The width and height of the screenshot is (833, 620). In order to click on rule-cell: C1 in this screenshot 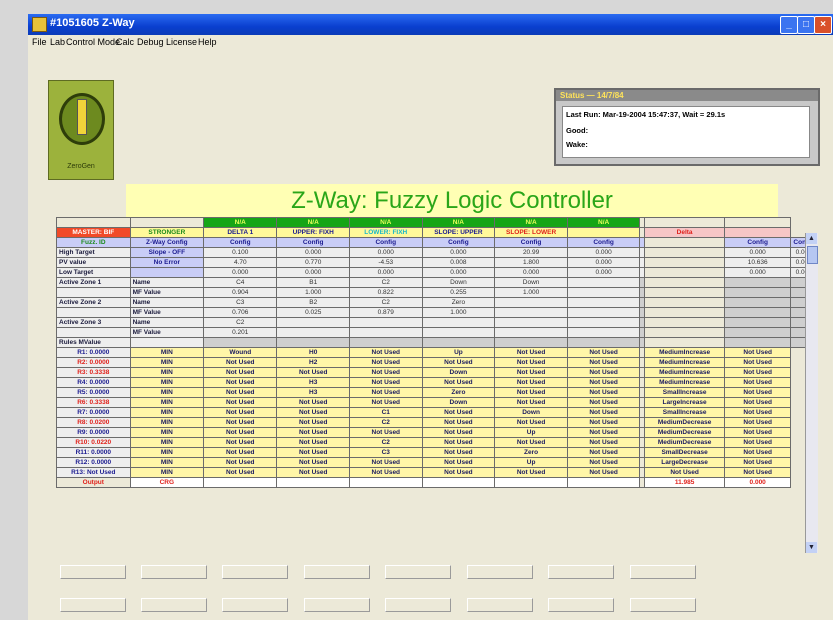, I will do `click(385, 412)`.